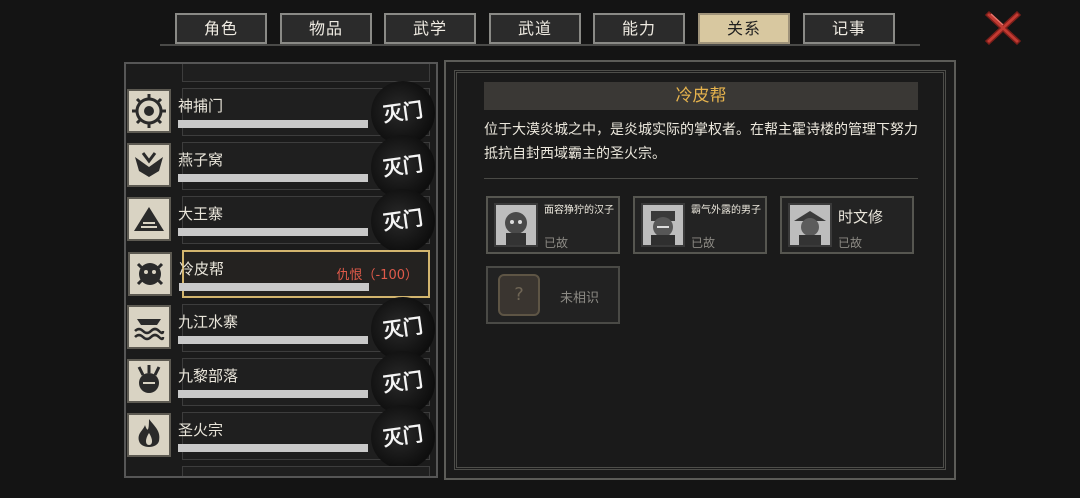 The image size is (1080, 498). I want to click on river-emblem-icon, so click(149, 327).